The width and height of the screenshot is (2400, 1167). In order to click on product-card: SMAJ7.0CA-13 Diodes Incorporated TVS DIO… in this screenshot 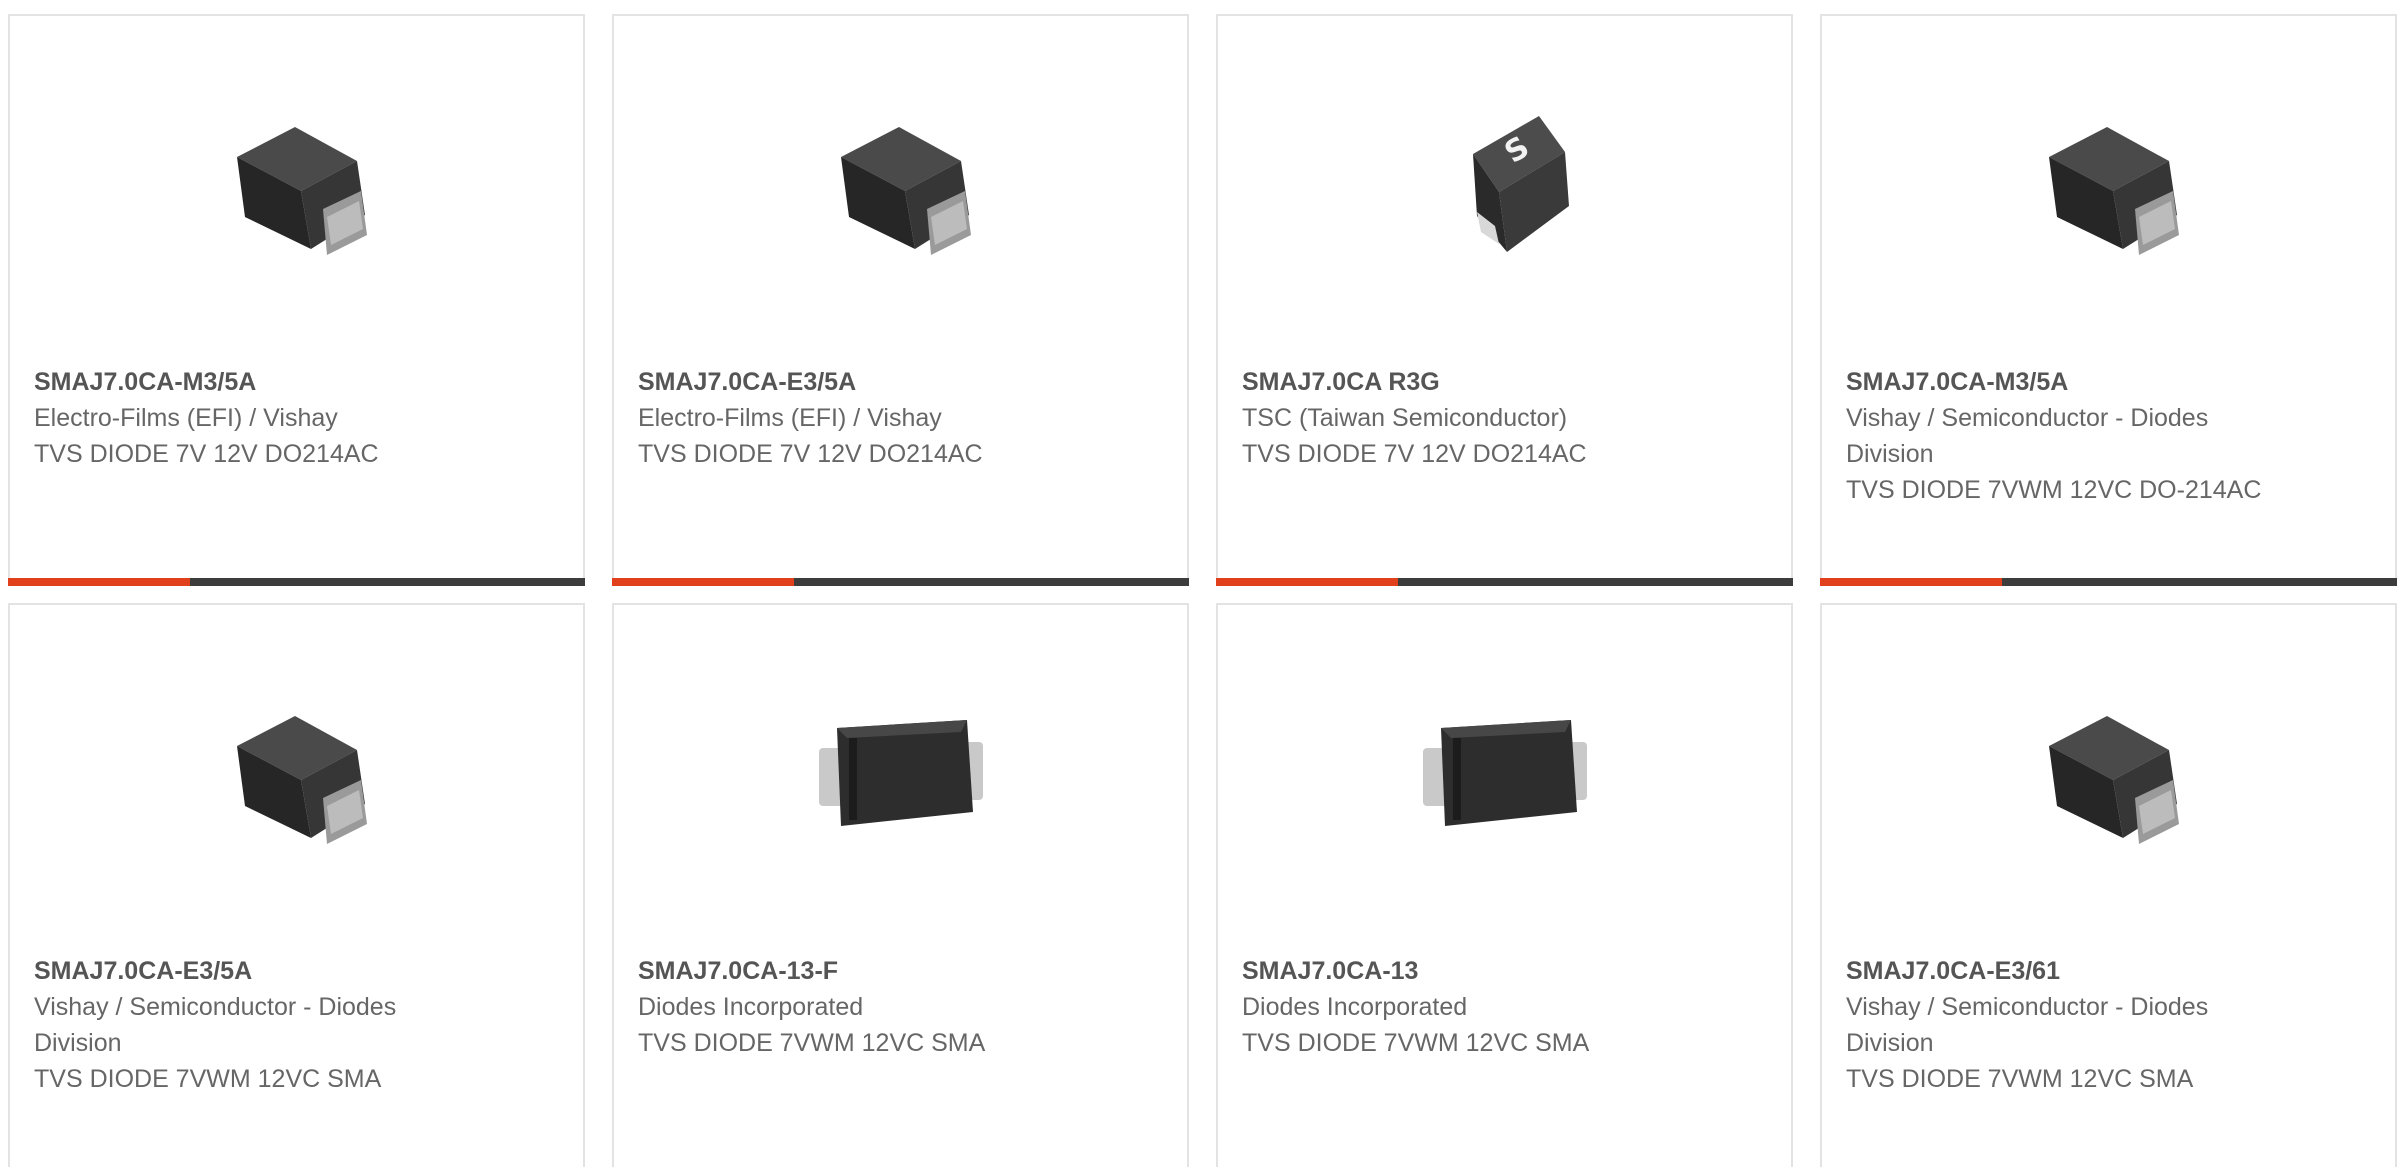, I will do `click(1504, 885)`.